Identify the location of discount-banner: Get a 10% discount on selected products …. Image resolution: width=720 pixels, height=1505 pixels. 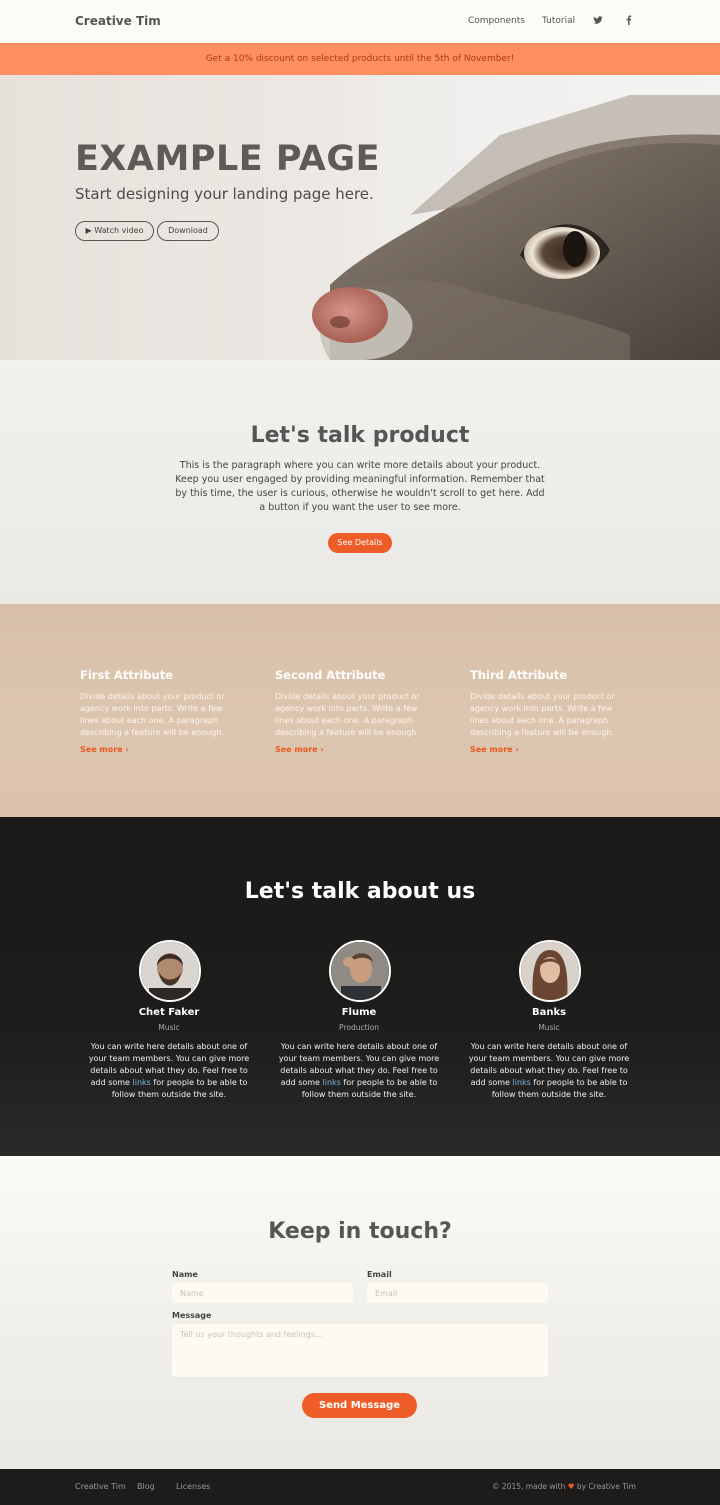
(360, 59).